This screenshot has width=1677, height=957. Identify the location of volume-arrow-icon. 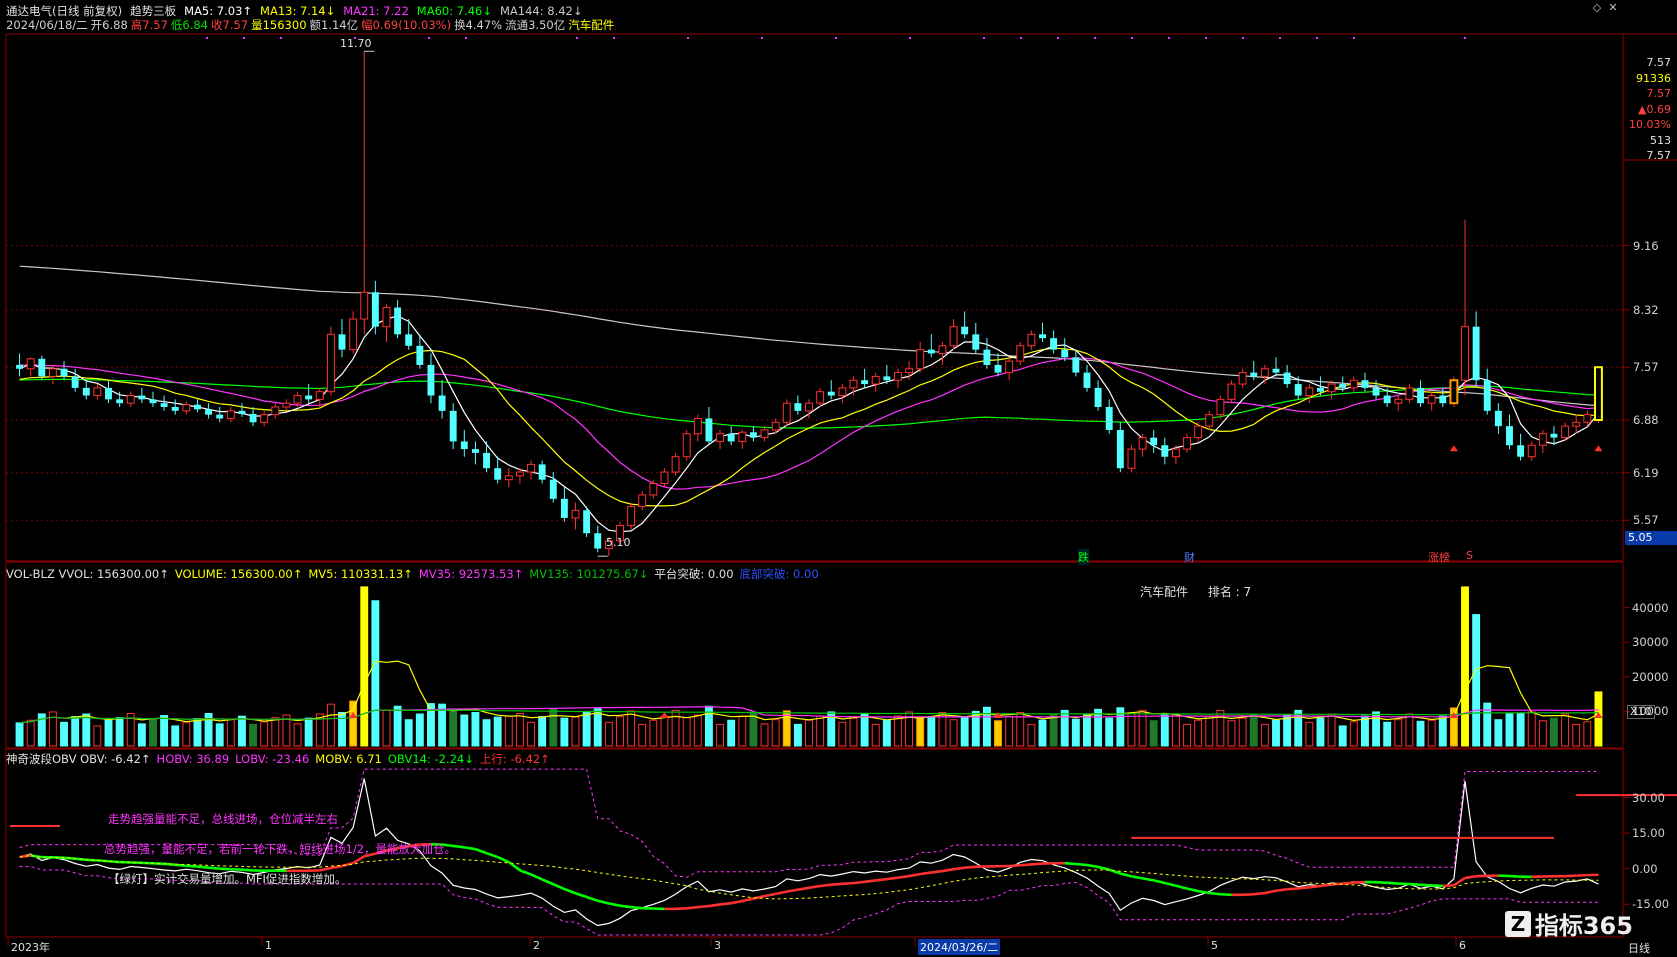
(664, 715).